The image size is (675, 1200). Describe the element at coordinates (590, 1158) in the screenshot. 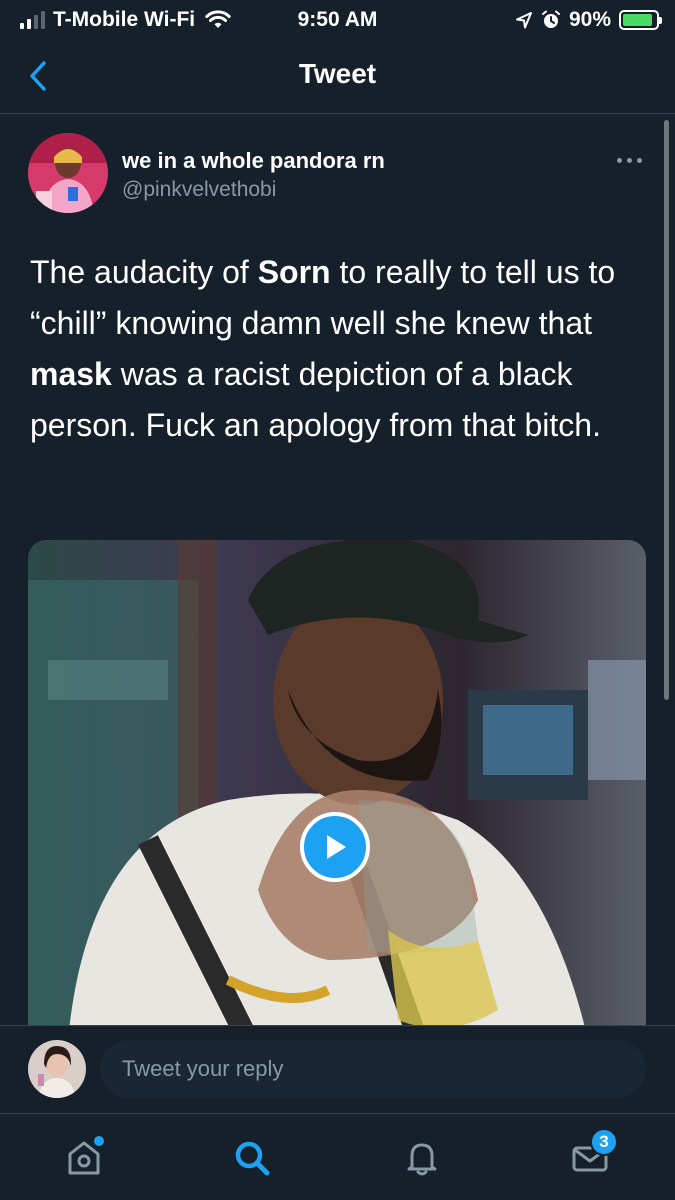

I see `tab-messages: 3` at that location.